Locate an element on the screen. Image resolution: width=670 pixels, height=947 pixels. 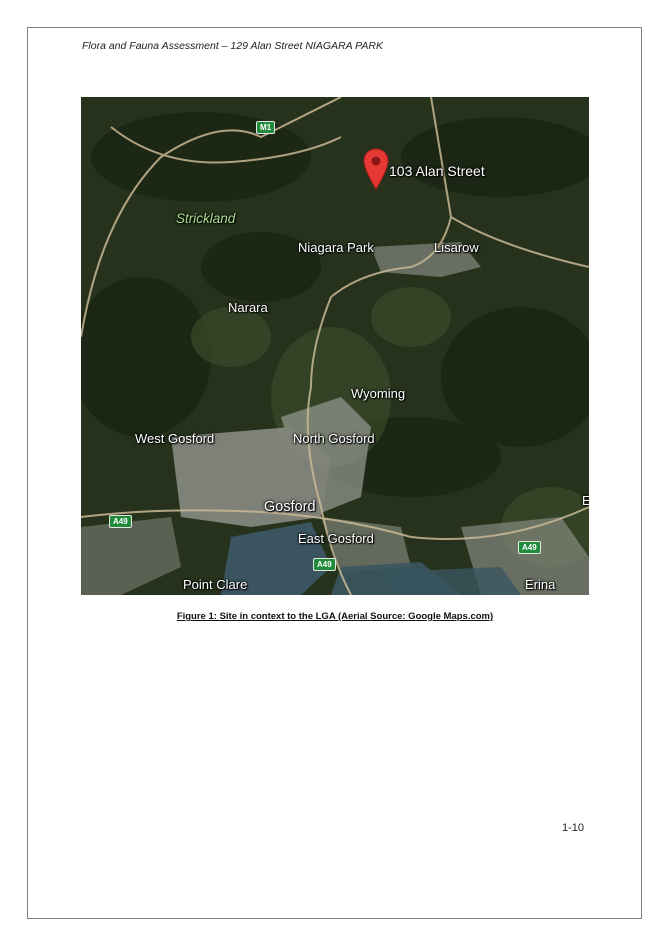
place-label-west-gosford: West Gosford is located at coordinates (175, 438).